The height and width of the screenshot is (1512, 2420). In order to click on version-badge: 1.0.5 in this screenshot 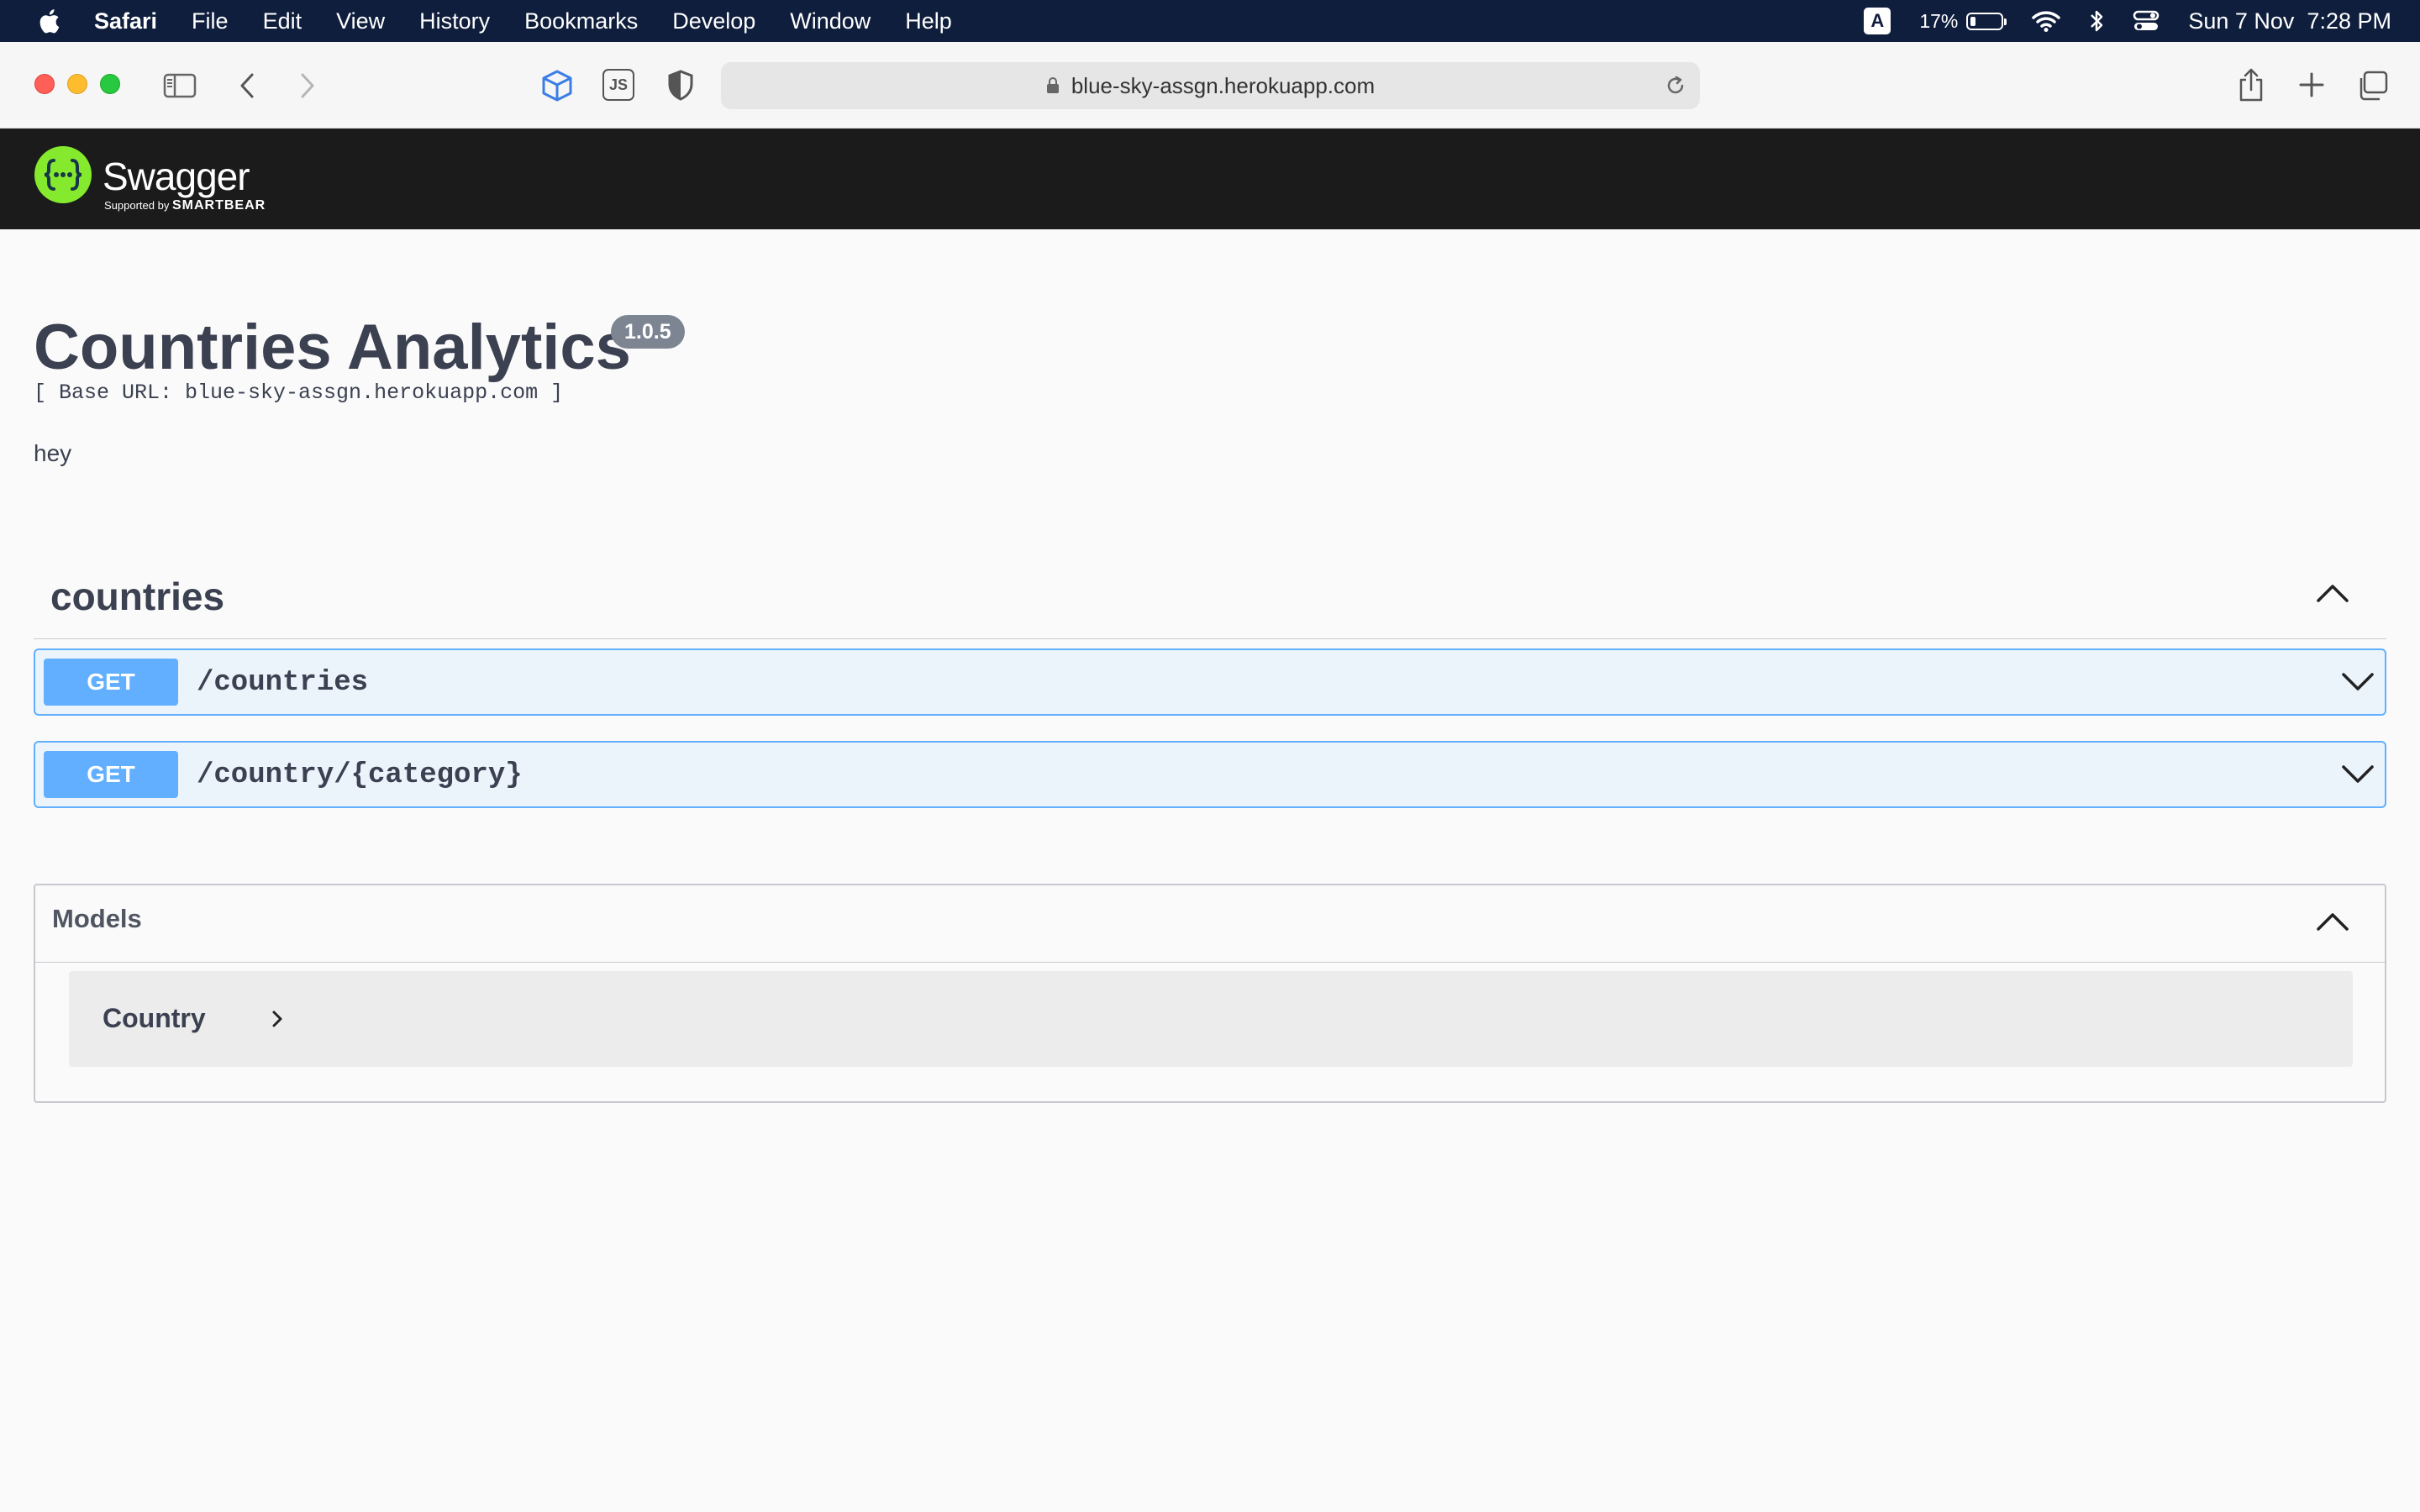, I will do `click(648, 332)`.